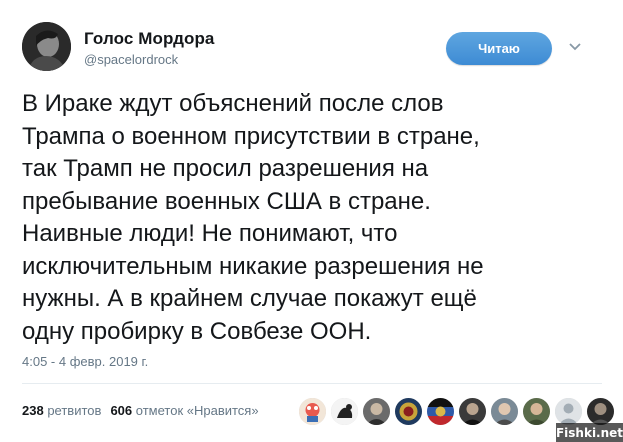 This screenshot has height=442, width=623. I want to click on retweets-stat: 238 ретвитов, so click(61, 410).